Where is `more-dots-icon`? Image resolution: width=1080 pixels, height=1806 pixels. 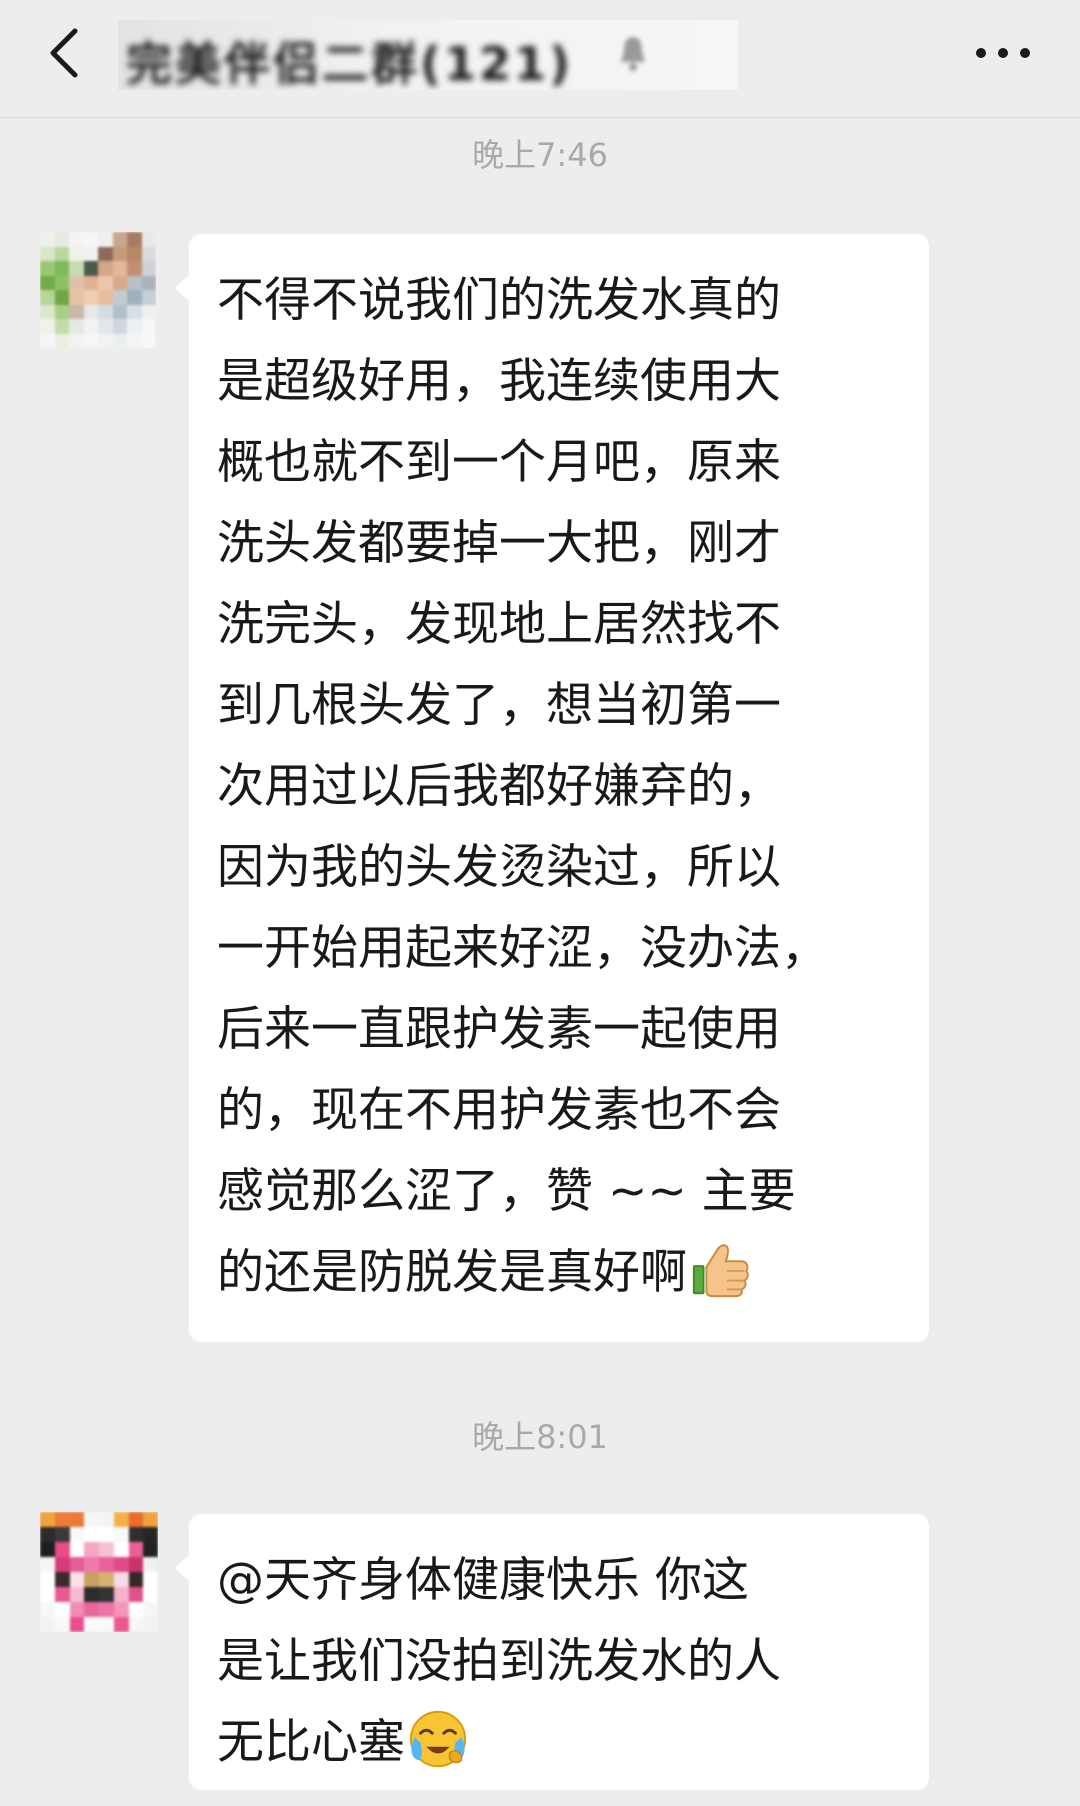
more-dots-icon is located at coordinates (1003, 53).